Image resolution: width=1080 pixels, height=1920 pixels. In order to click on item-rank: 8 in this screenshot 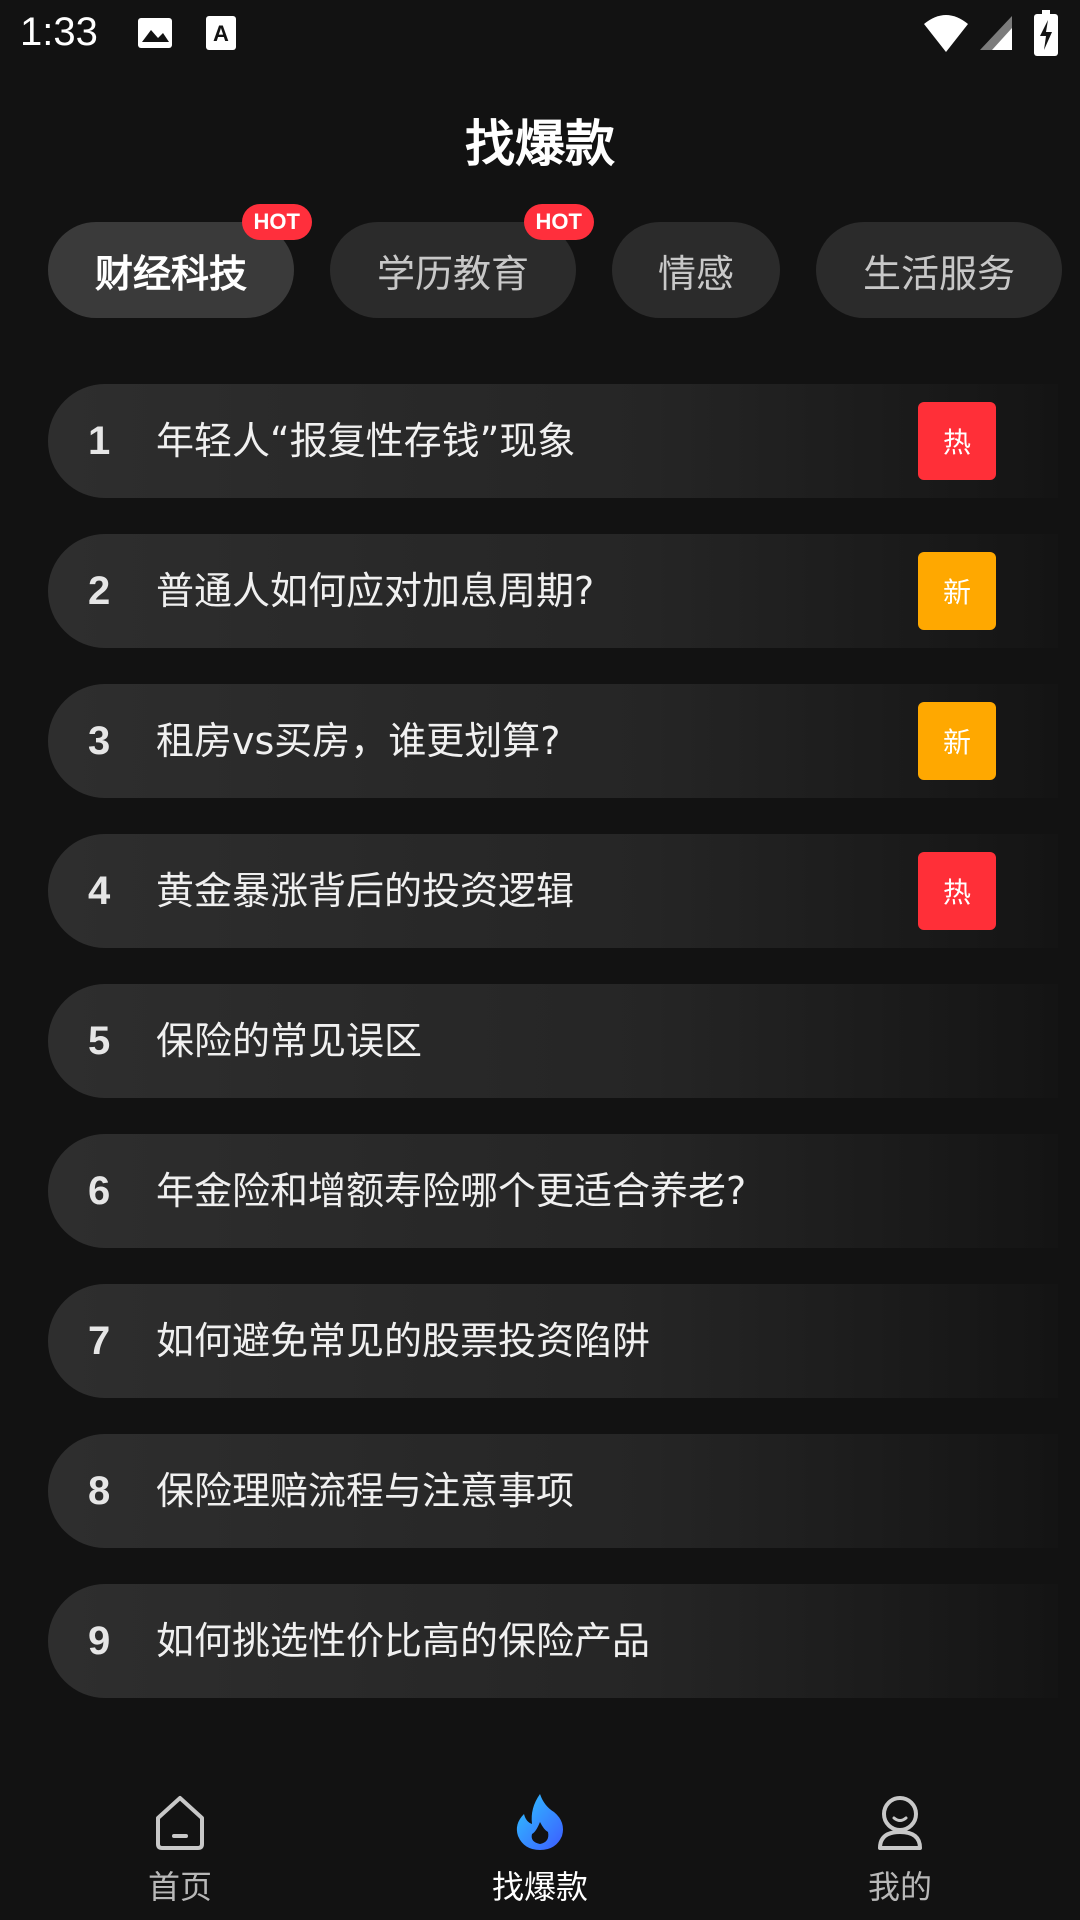, I will do `click(99, 1491)`.